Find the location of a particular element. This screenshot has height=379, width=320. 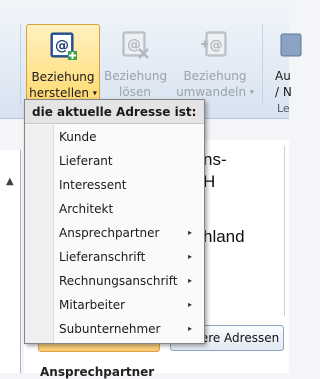

address-card-at-icon: @ is located at coordinates (63, 46).